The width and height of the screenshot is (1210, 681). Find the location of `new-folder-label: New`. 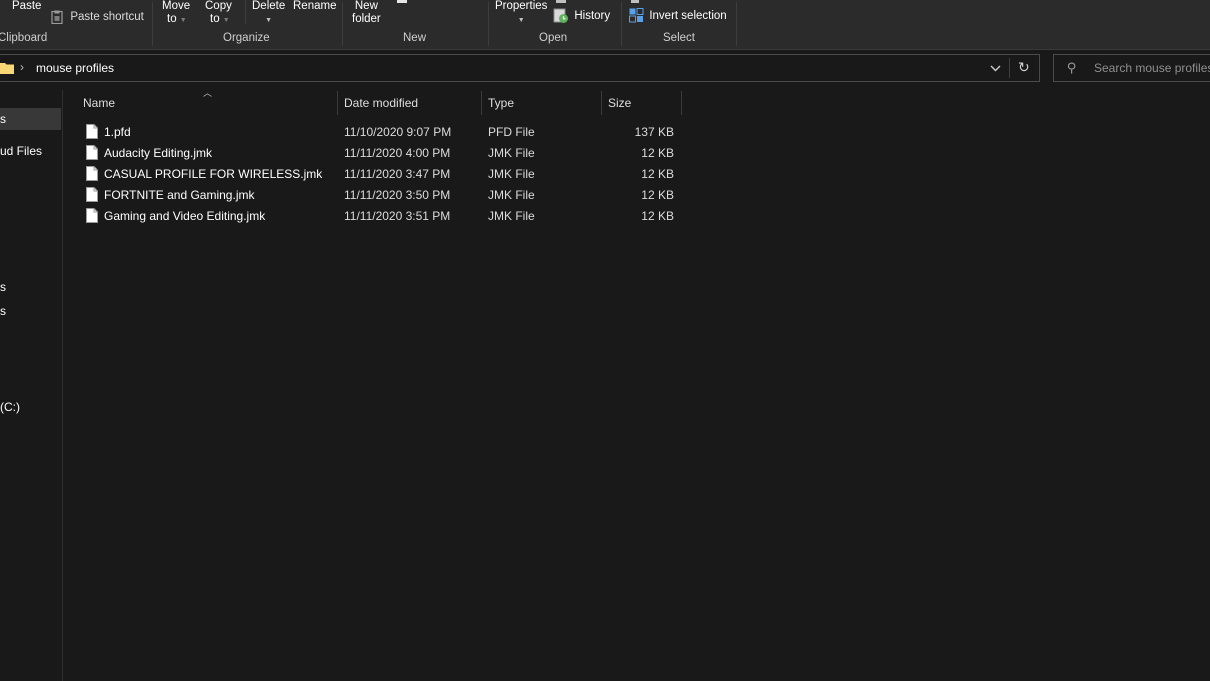

new-folder-label: New is located at coordinates (366, 6).